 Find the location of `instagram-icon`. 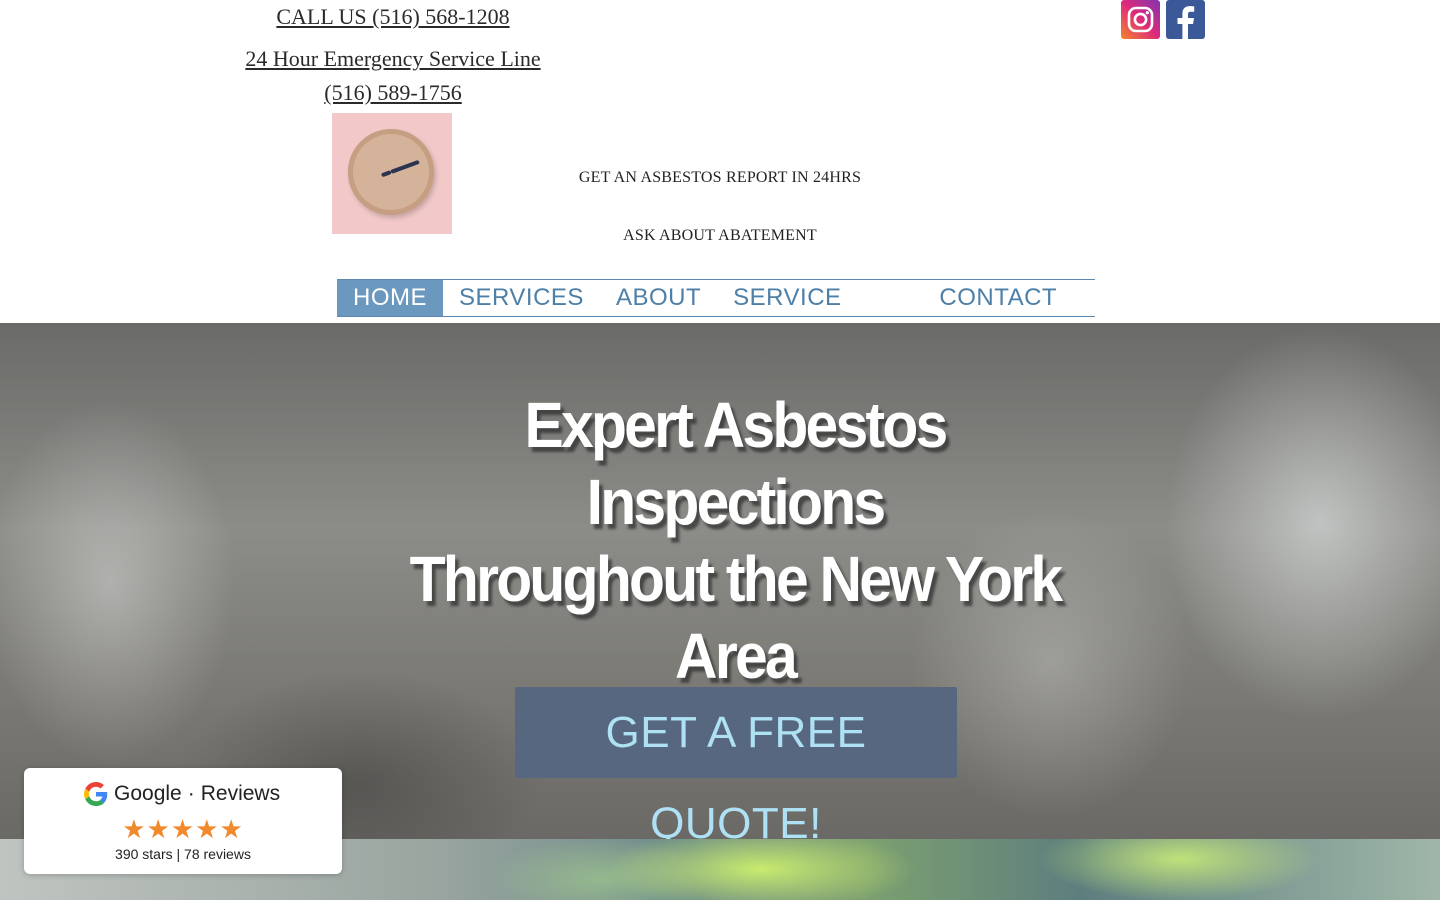

instagram-icon is located at coordinates (1140, 19).